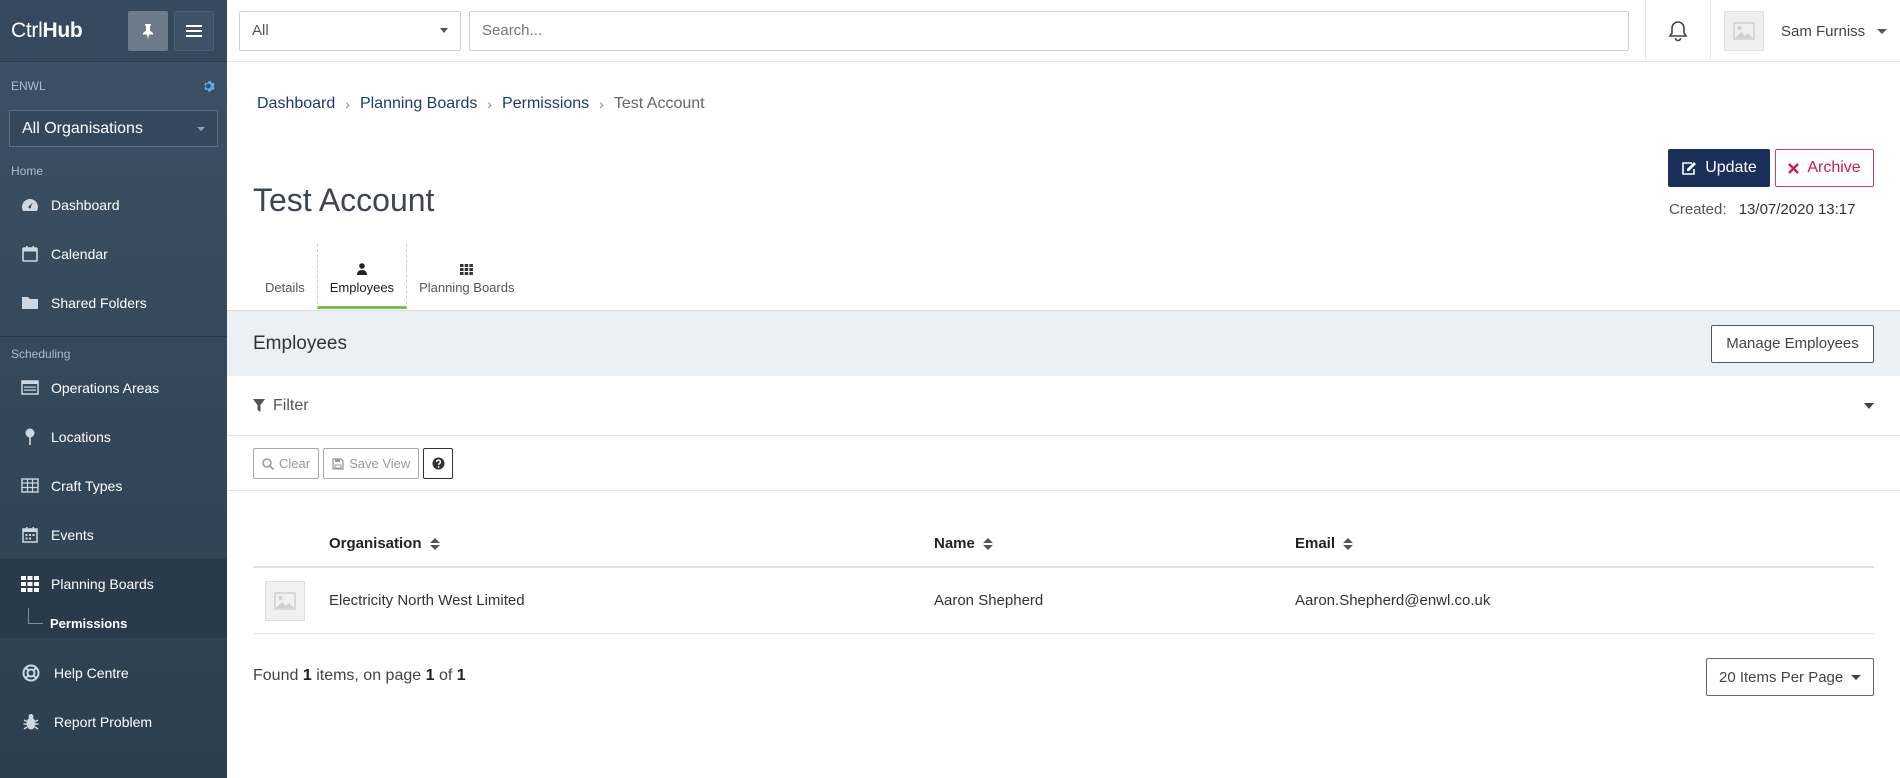 This screenshot has height=778, width=1900. I want to click on sidebar-item-calendar: Calendar, so click(113, 253).